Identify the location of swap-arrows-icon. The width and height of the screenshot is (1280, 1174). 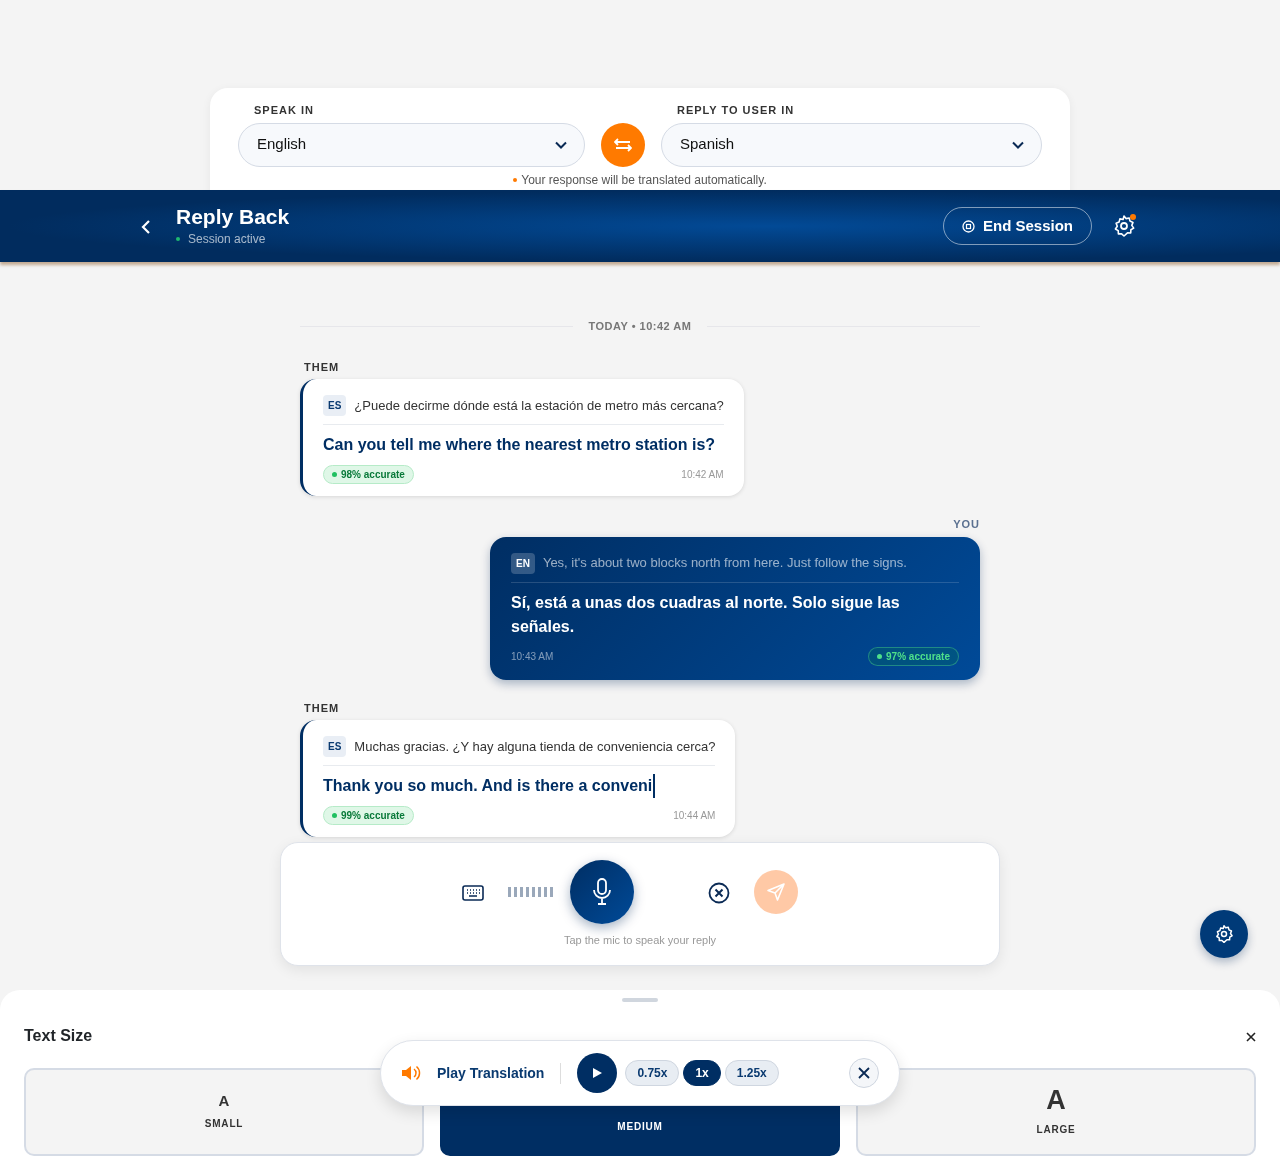
(622, 144).